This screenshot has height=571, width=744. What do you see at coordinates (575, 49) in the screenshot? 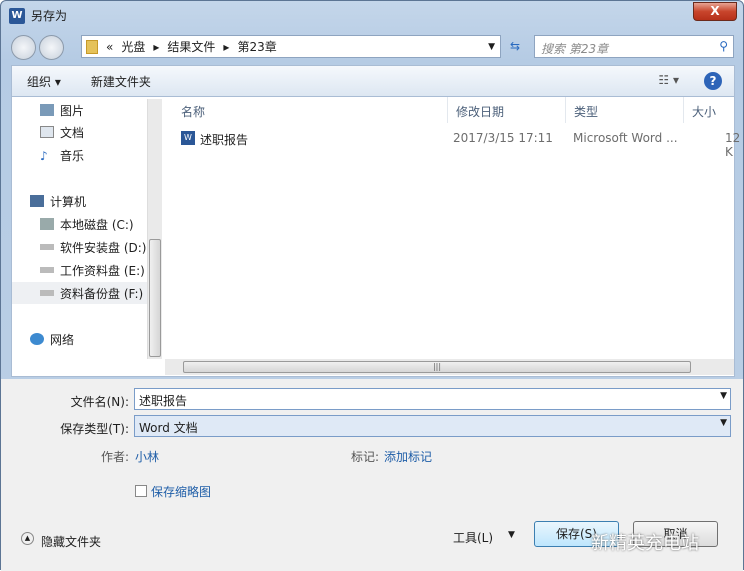
I see `search-placeholder: 搜索 第23章` at bounding box center [575, 49].